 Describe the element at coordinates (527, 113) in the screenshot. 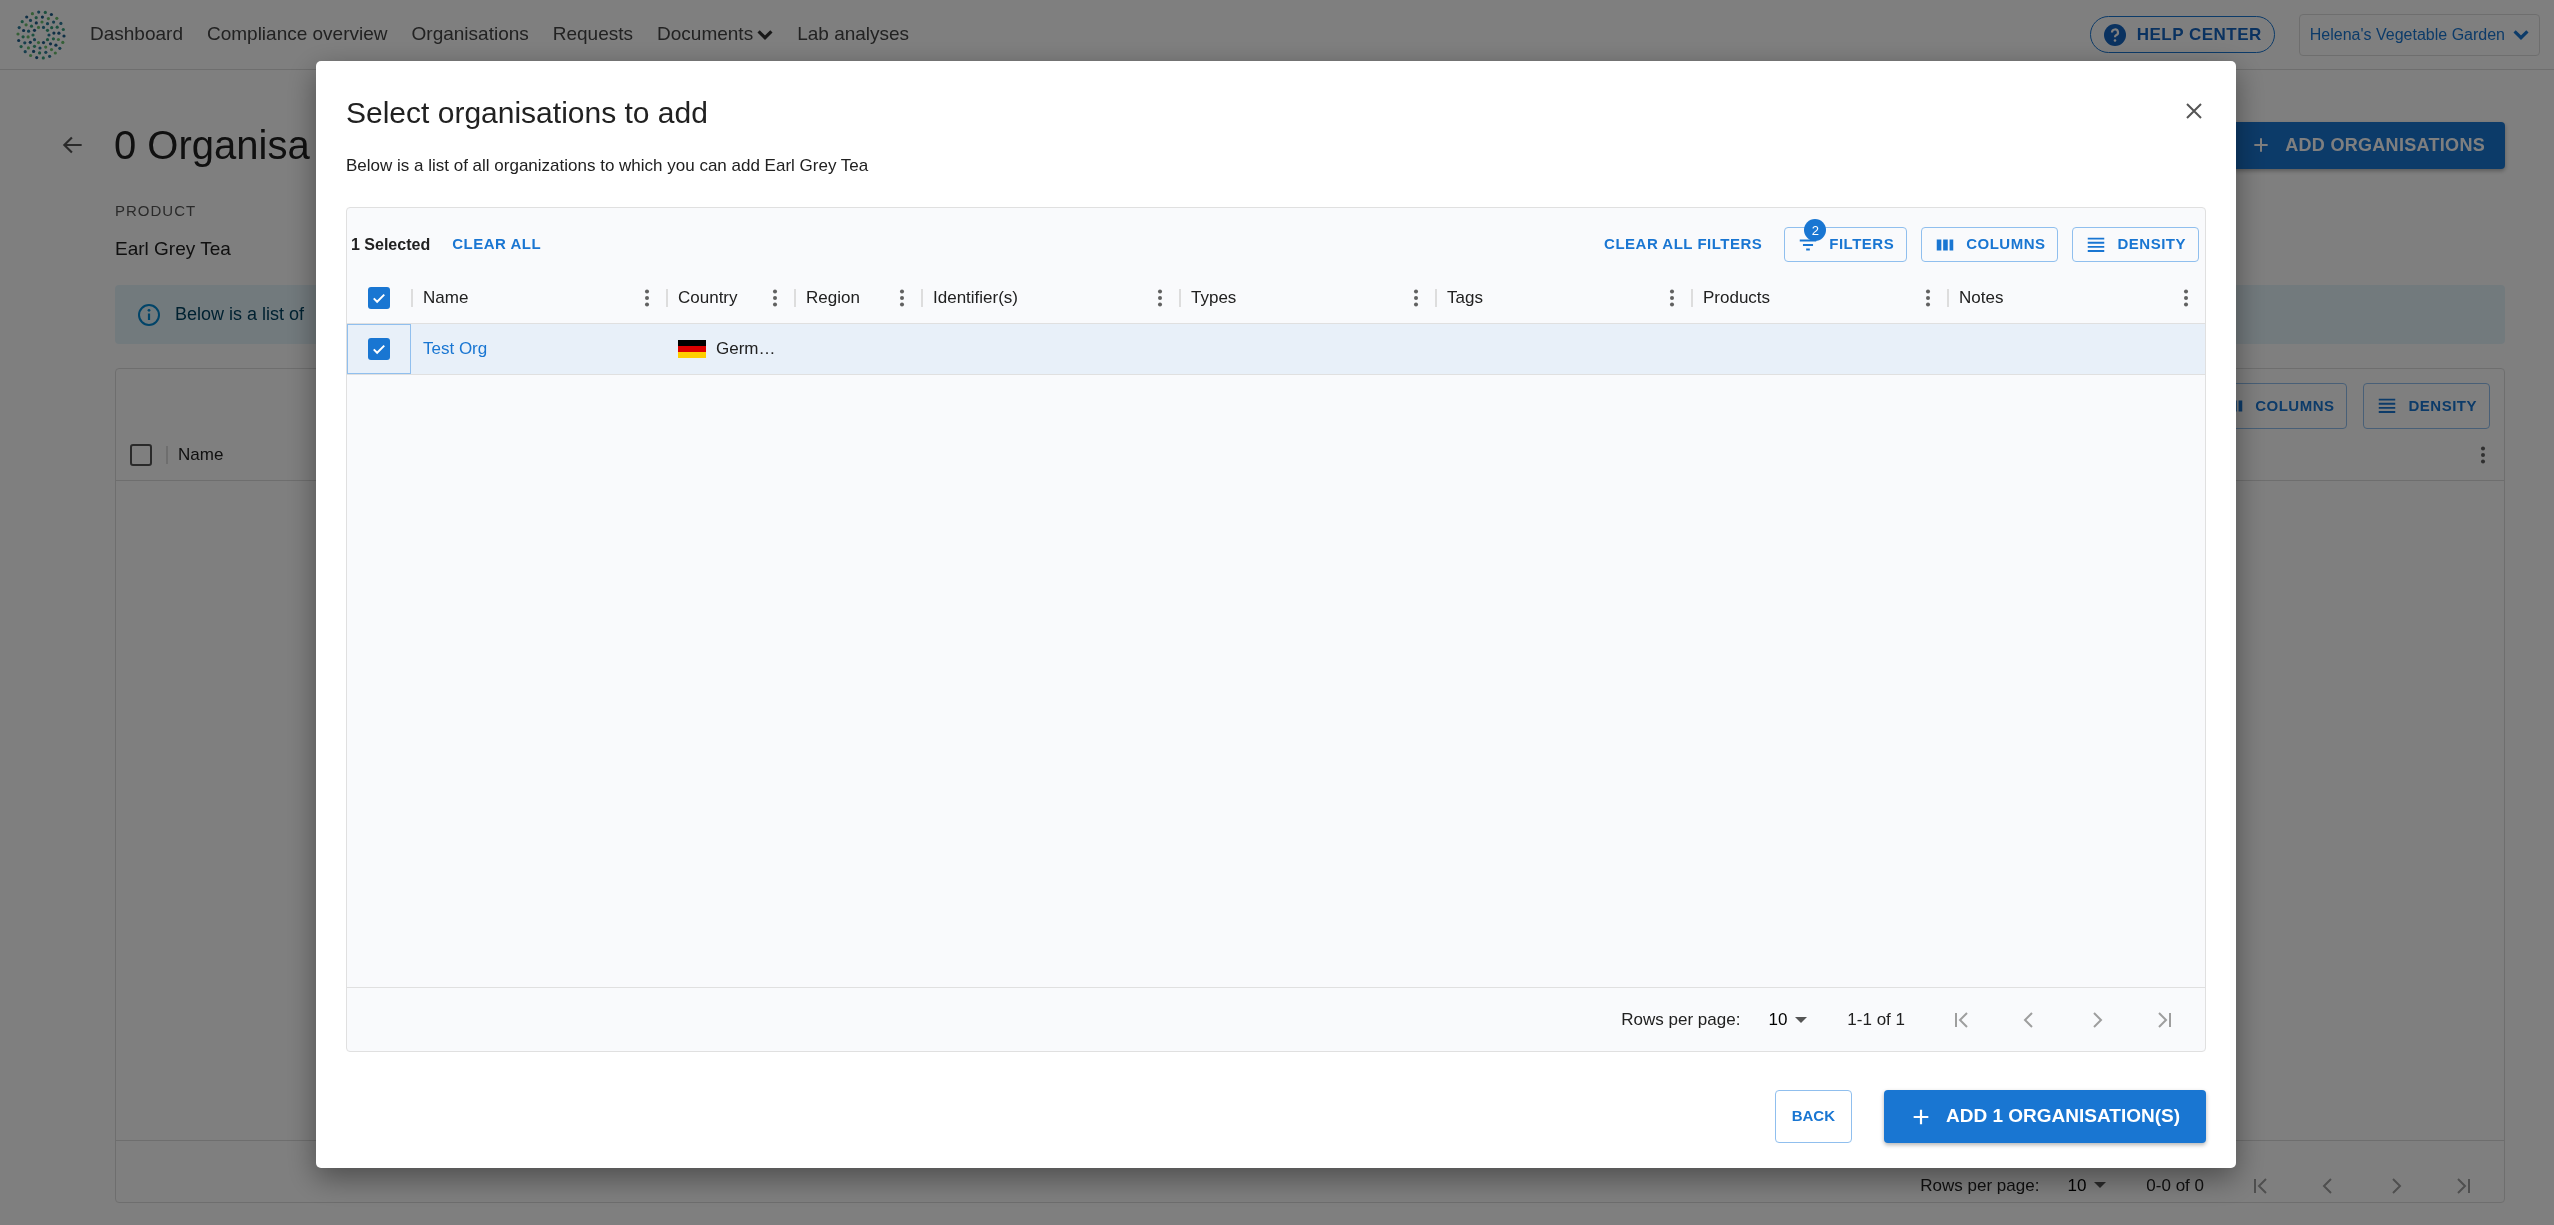

I see `dialog-title: Select organisations to add` at that location.